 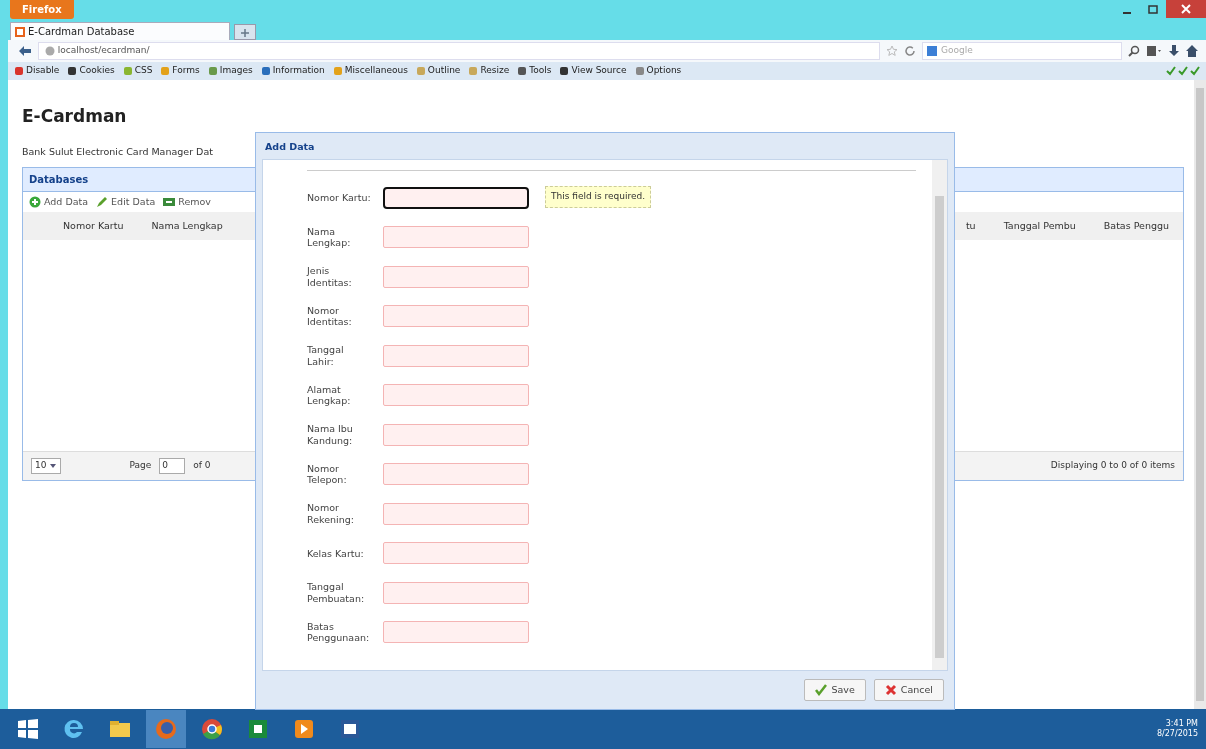 I want to click on column-header: Nama Lengkap, so click(x=187, y=226).